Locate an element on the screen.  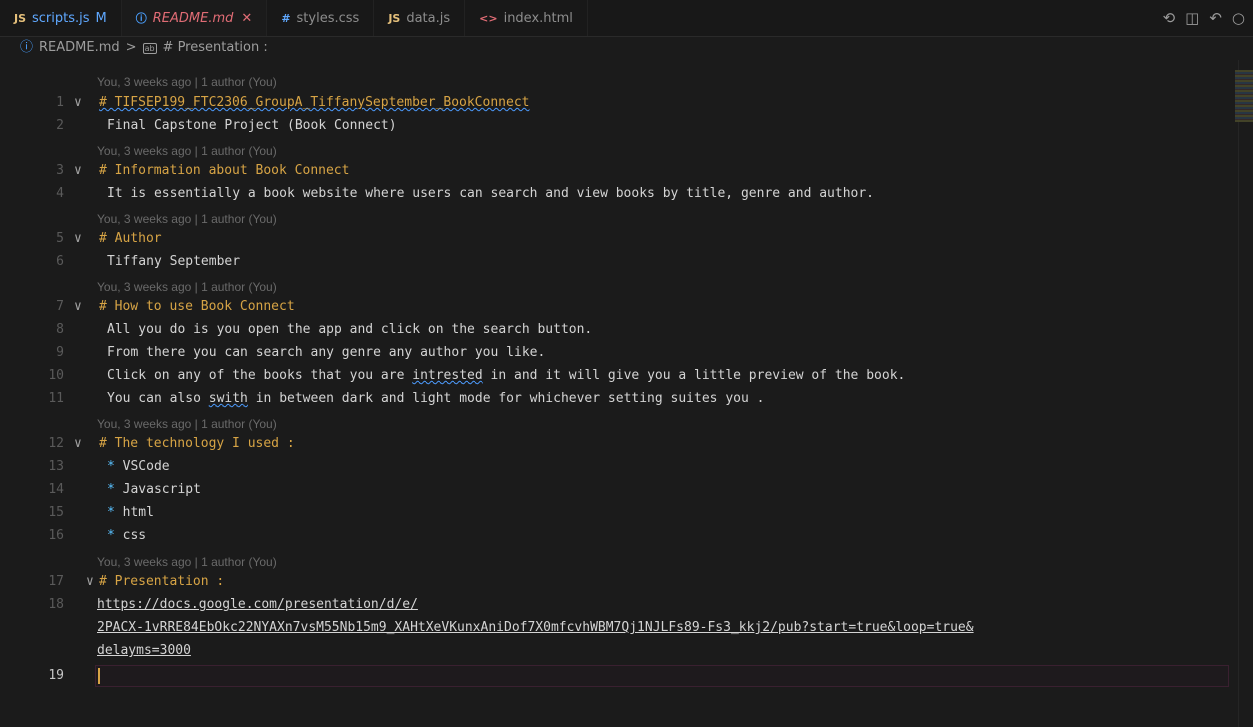
tab-scripts-js: JS scripts.js M is located at coordinates (61, 18).